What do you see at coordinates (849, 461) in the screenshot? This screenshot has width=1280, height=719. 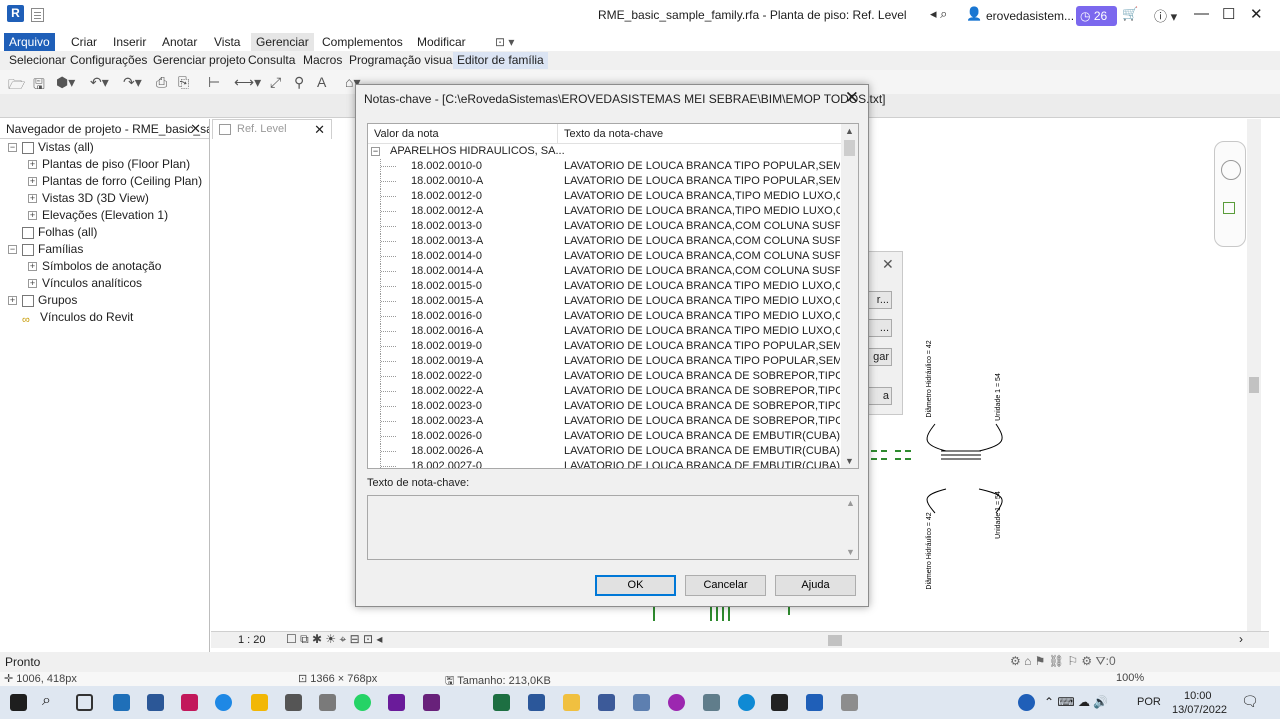 I see `scroll-down-arrow-icon: ▼` at bounding box center [849, 461].